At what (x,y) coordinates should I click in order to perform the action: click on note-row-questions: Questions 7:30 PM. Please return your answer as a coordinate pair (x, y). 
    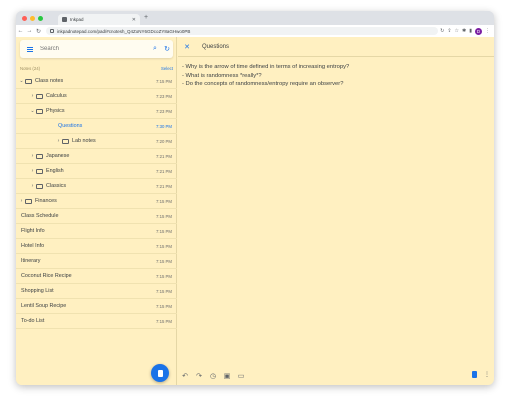
    Looking at the image, I should click on (96, 126).